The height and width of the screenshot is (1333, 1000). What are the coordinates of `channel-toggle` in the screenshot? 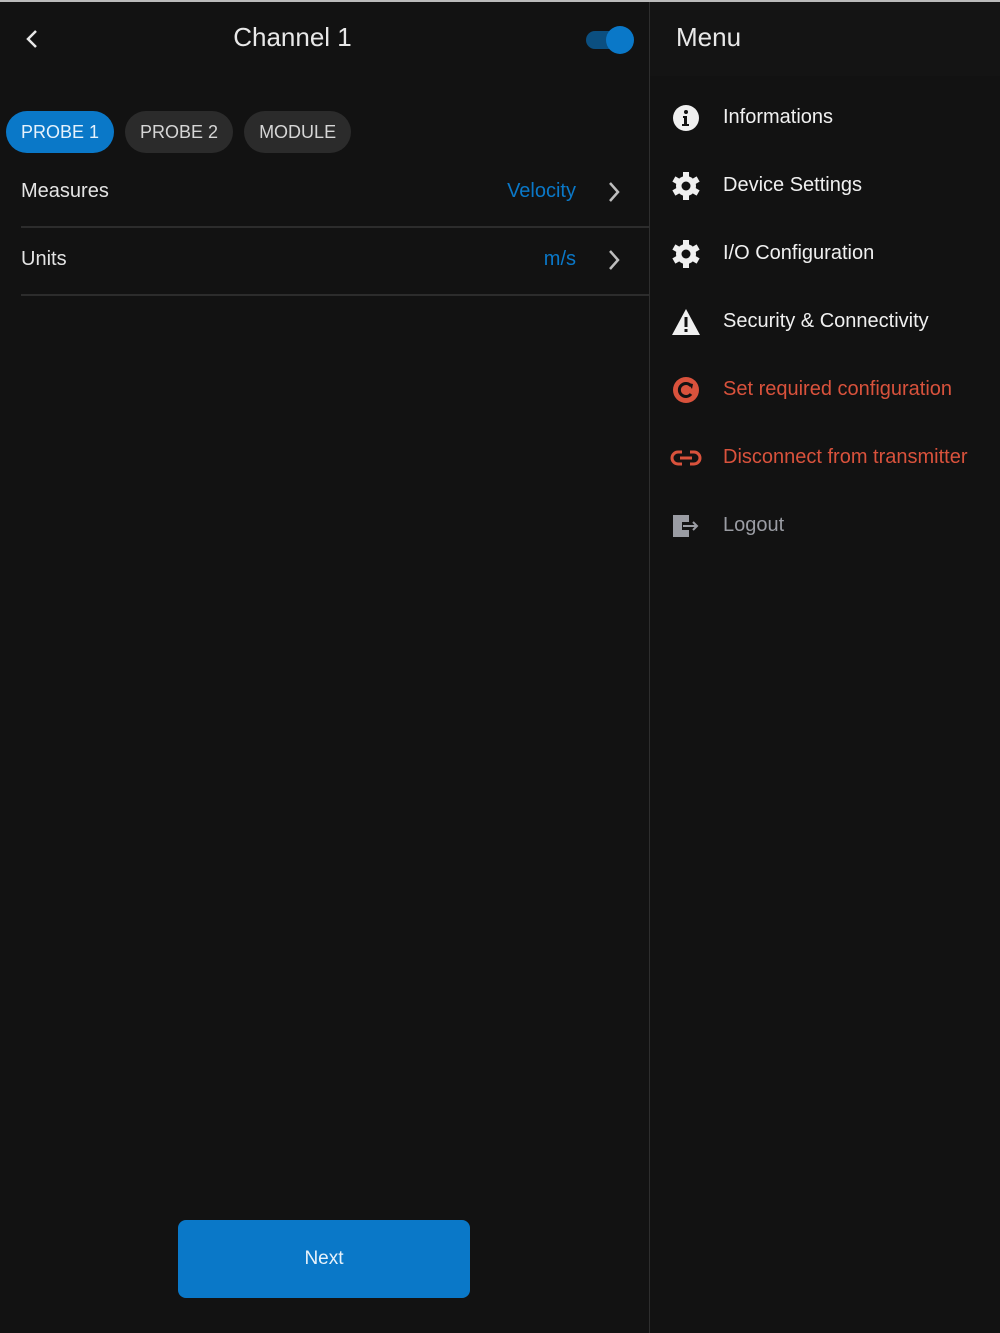 It's located at (610, 40).